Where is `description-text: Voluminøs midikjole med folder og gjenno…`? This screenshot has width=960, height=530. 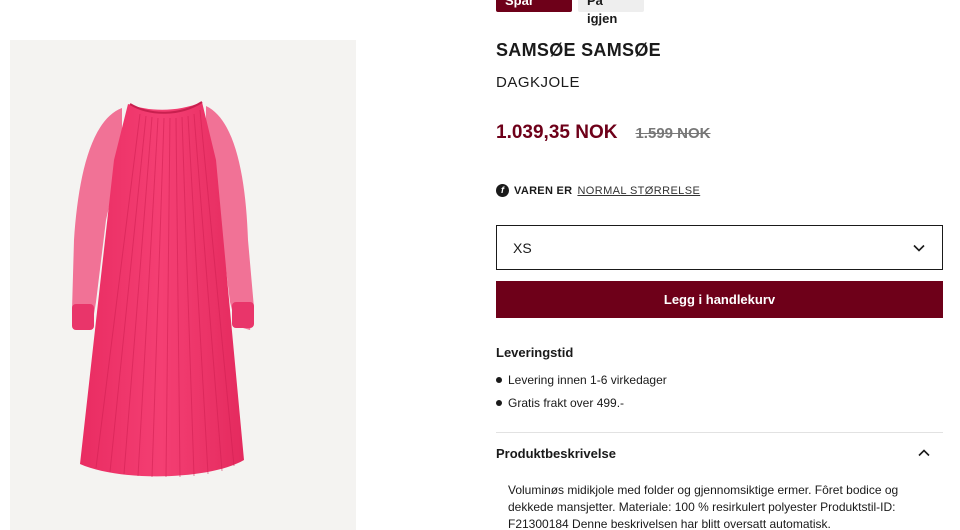 description-text: Voluminøs midikjole med folder og gjenno… is located at coordinates (703, 506).